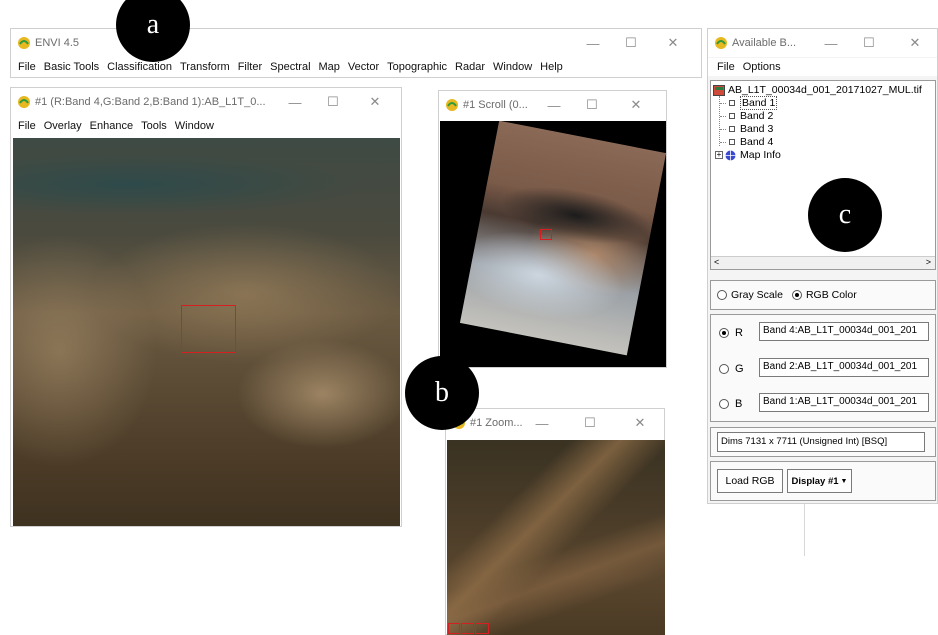  Describe the element at coordinates (27, 67) in the screenshot. I see `menu-file: File` at that location.